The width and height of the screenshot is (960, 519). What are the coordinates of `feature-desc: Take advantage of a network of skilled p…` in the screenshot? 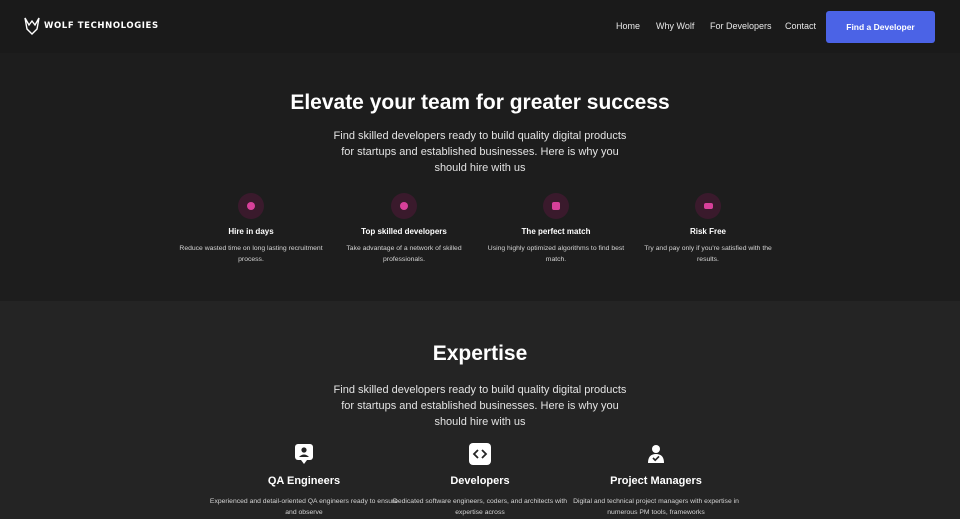 It's located at (404, 254).